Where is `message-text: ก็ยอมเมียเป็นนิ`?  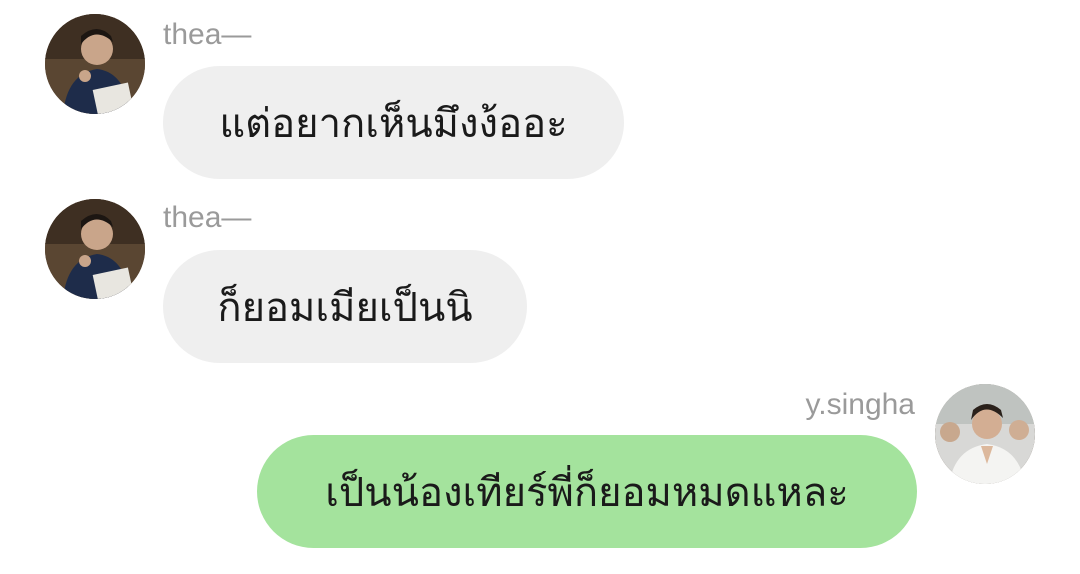
message-text: ก็ยอมเมียเป็นนิ is located at coordinates (345, 307).